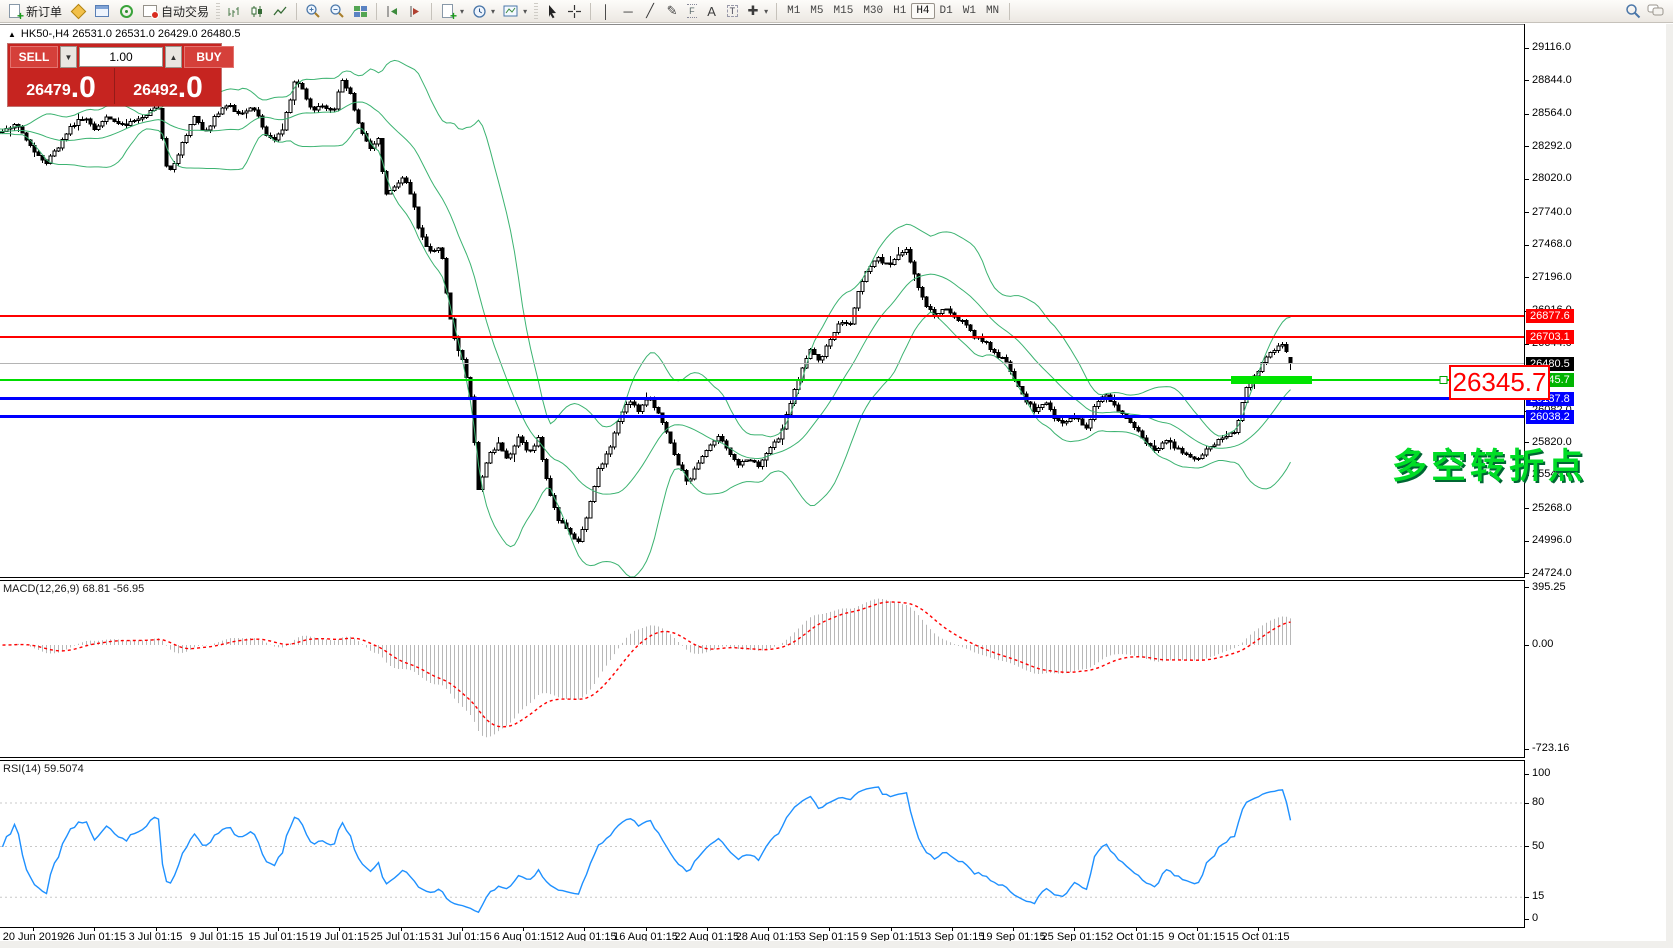 The width and height of the screenshot is (1673, 948). I want to click on volume-decrease-button: ▼, so click(68, 57).